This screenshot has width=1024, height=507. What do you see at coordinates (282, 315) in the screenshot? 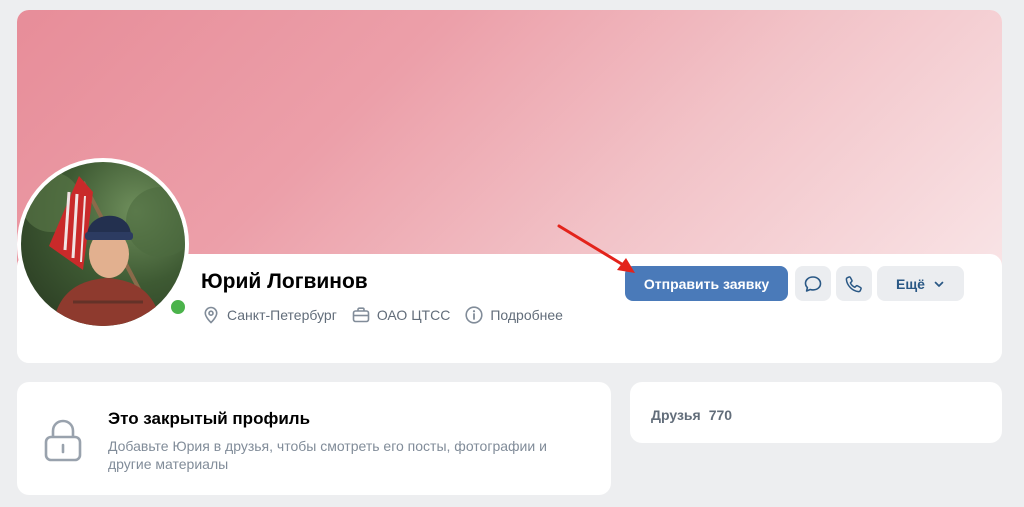
I see `location-label: Санкт-Петербург` at bounding box center [282, 315].